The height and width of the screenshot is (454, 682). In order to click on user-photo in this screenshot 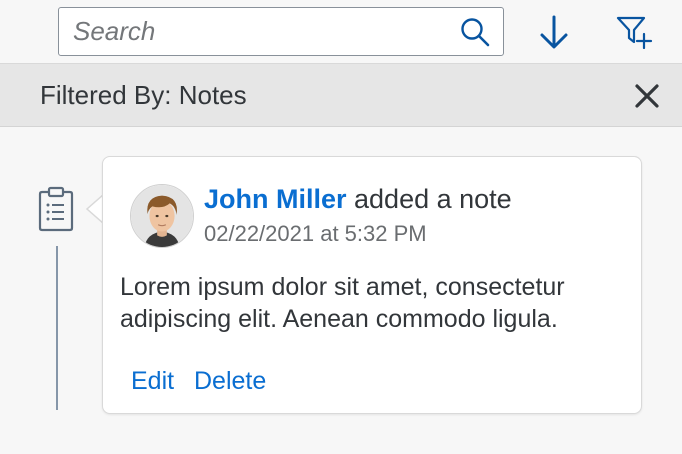, I will do `click(162, 216)`.